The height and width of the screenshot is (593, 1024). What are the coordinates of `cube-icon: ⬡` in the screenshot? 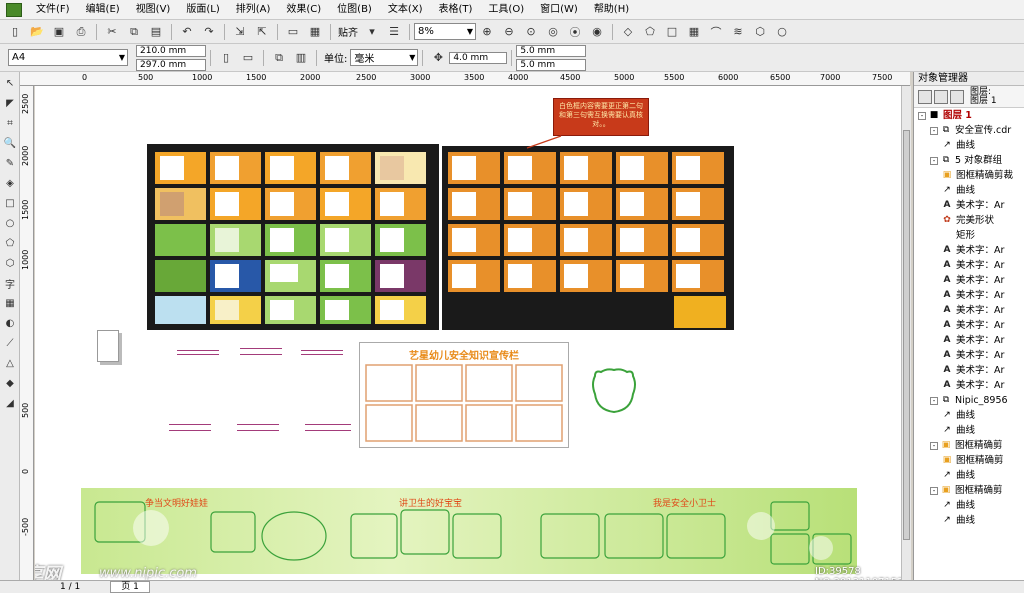 It's located at (760, 32).